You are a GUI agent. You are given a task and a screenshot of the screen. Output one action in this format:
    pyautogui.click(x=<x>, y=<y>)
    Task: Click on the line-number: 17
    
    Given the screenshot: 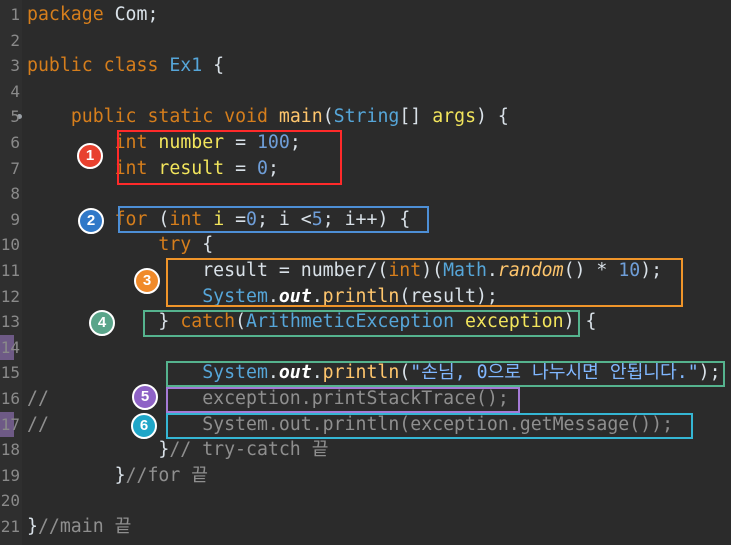 What is the action you would take?
    pyautogui.click(x=10, y=424)
    